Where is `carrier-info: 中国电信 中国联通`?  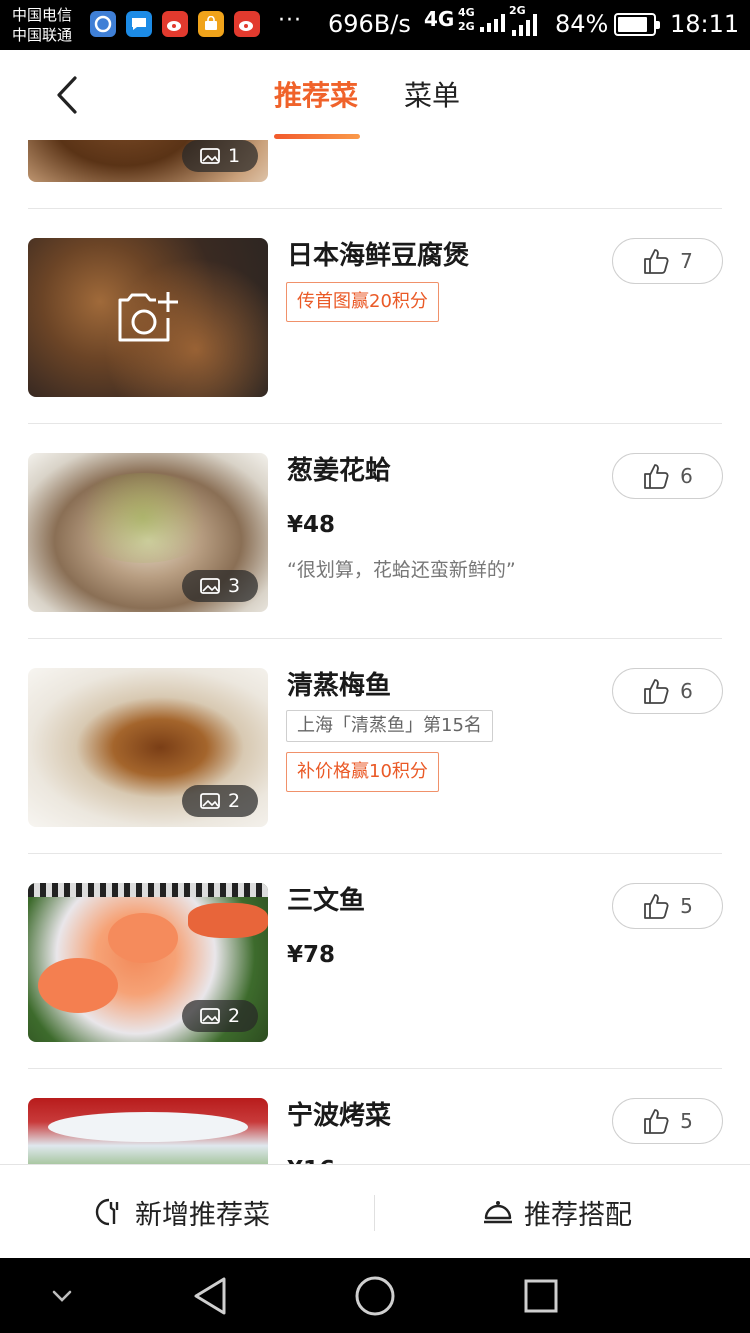 carrier-info: 中国电信 中国联通 is located at coordinates (42, 25).